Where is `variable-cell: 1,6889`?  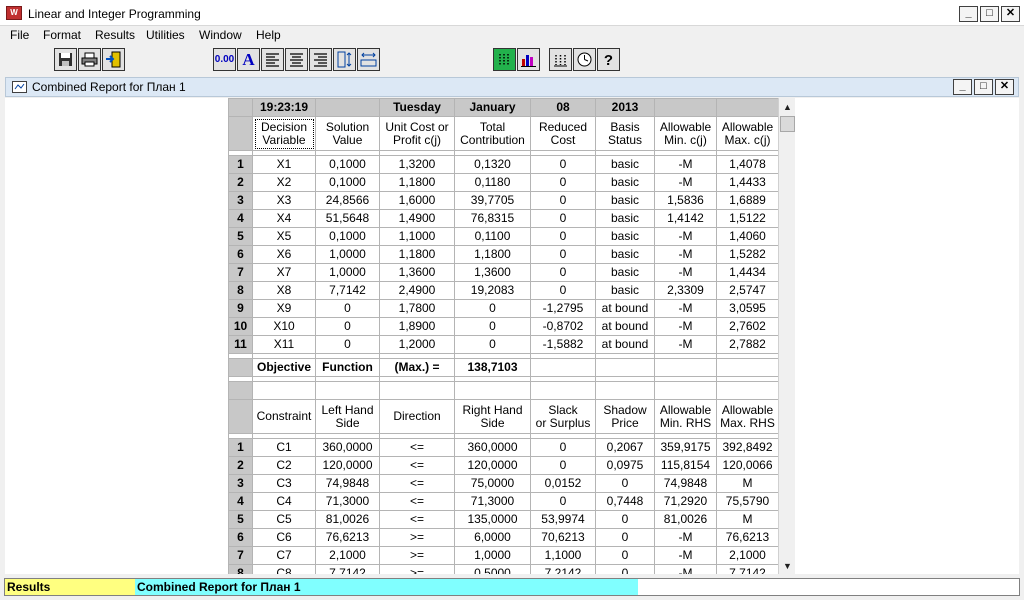
variable-cell: 1,6889 is located at coordinates (747, 200).